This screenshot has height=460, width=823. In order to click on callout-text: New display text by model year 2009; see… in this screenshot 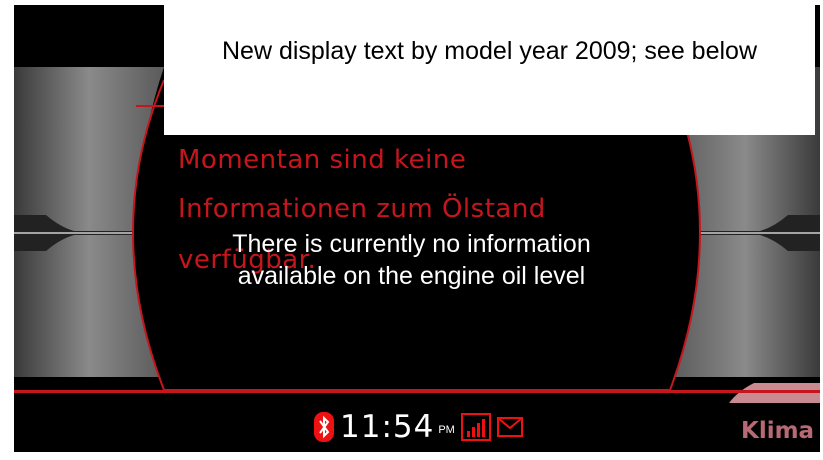, I will do `click(489, 51)`.